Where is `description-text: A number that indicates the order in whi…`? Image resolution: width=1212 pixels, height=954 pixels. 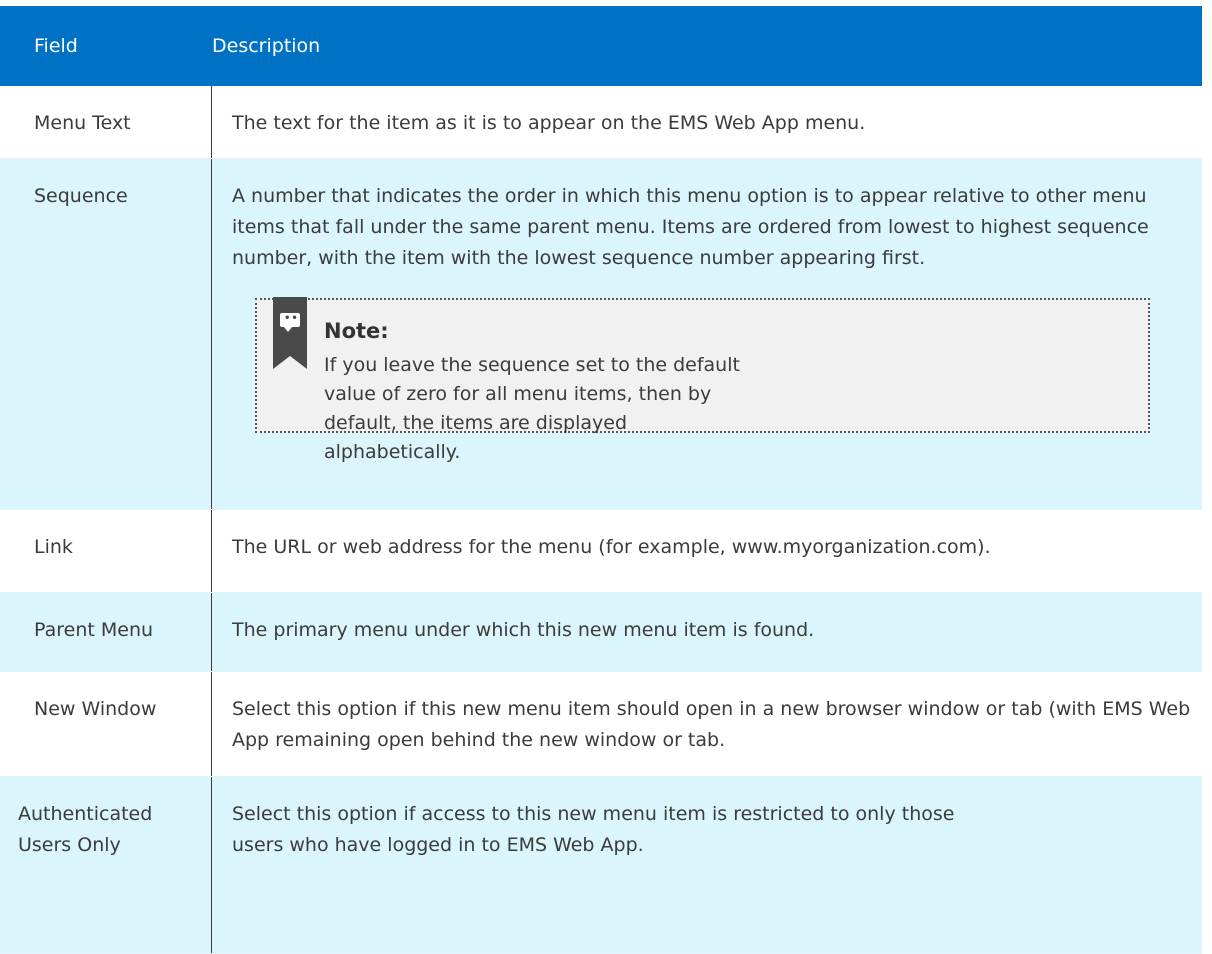 description-text: A number that indicates the order in whi… is located at coordinates (690, 227).